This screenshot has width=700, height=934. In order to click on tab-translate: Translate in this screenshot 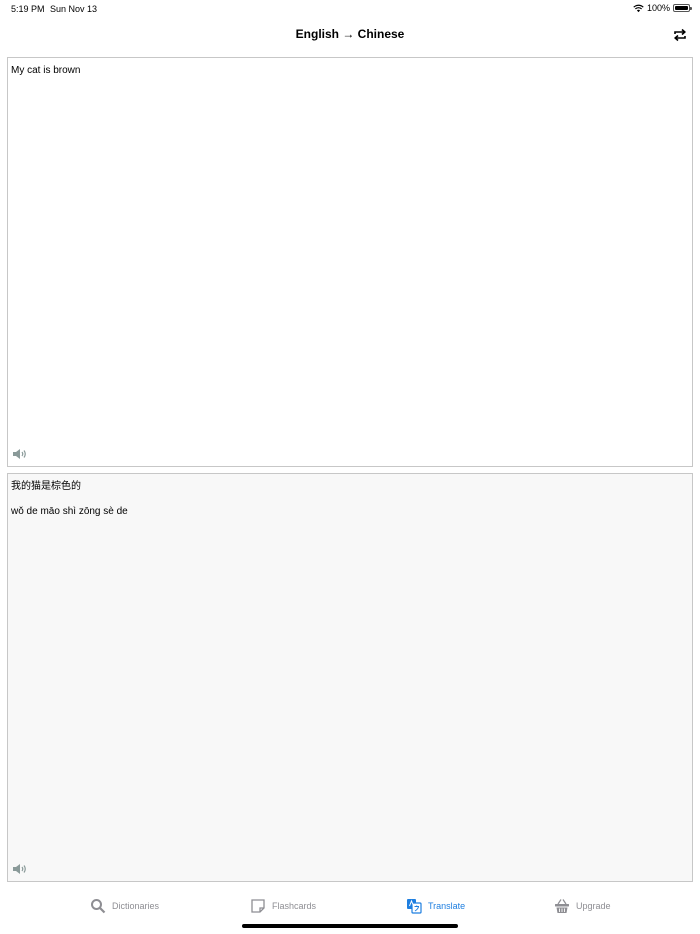, I will do `click(435, 906)`.